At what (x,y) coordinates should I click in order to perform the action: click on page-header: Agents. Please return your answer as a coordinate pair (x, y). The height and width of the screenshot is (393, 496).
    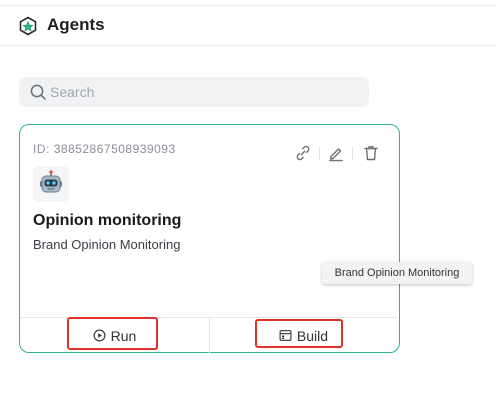
    Looking at the image, I should click on (248, 26).